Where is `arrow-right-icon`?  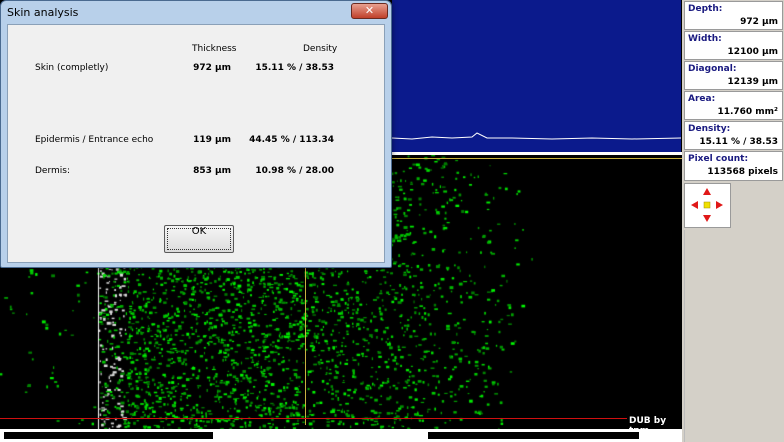
arrow-right-icon is located at coordinates (719, 205).